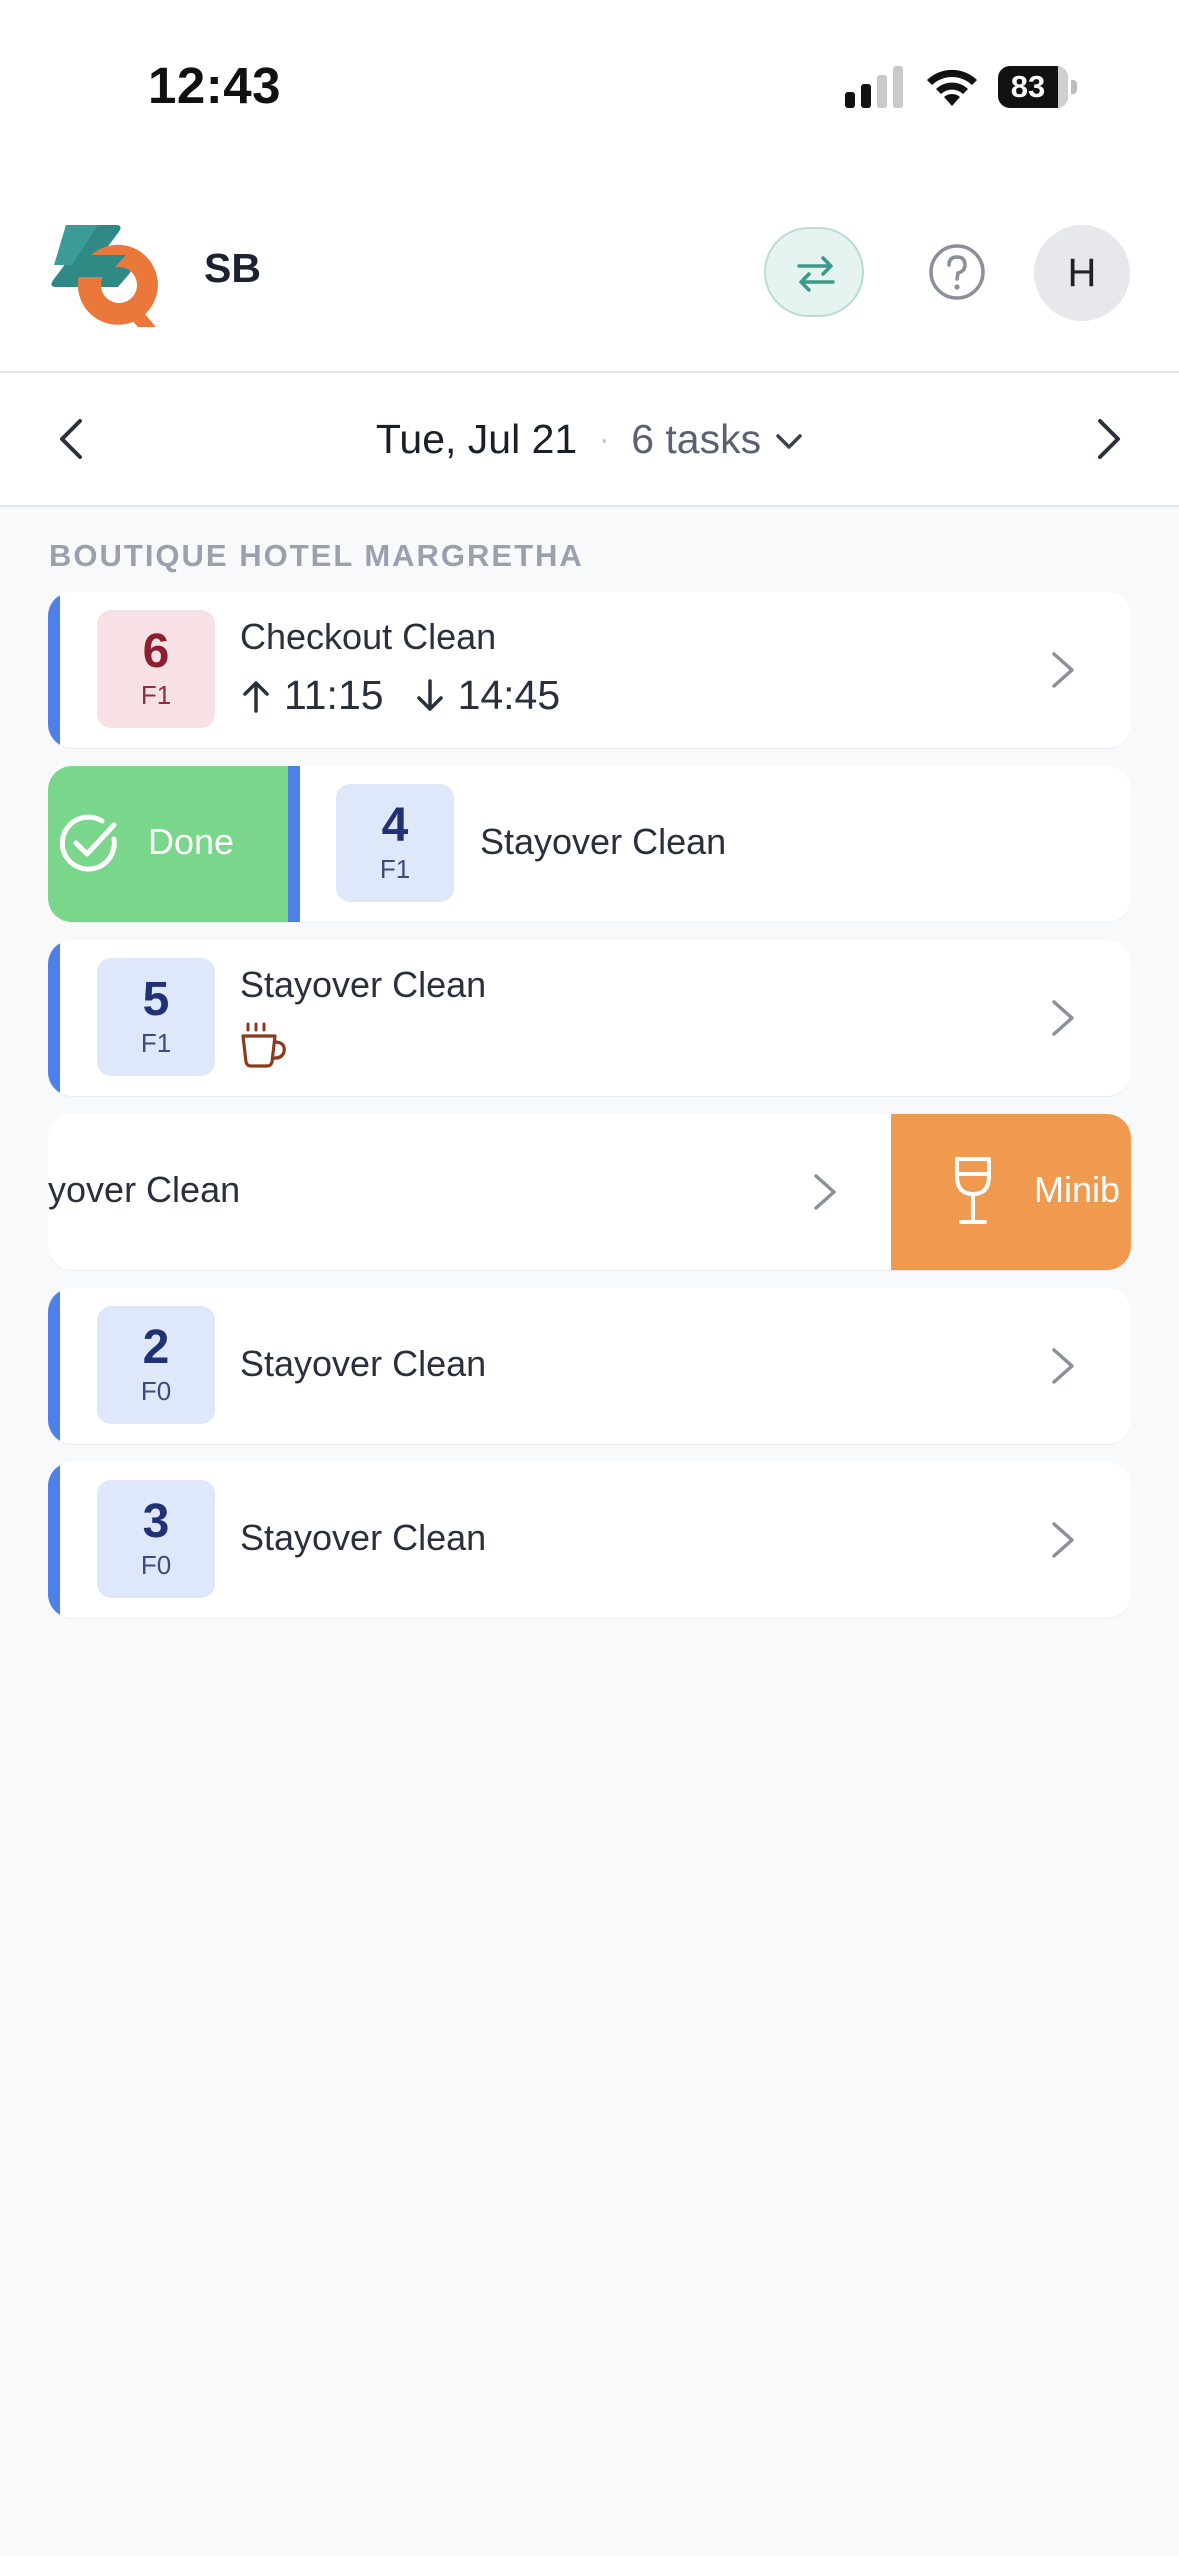 This screenshot has width=1179, height=2556. I want to click on task-times: 11:15 14:45, so click(400, 695).